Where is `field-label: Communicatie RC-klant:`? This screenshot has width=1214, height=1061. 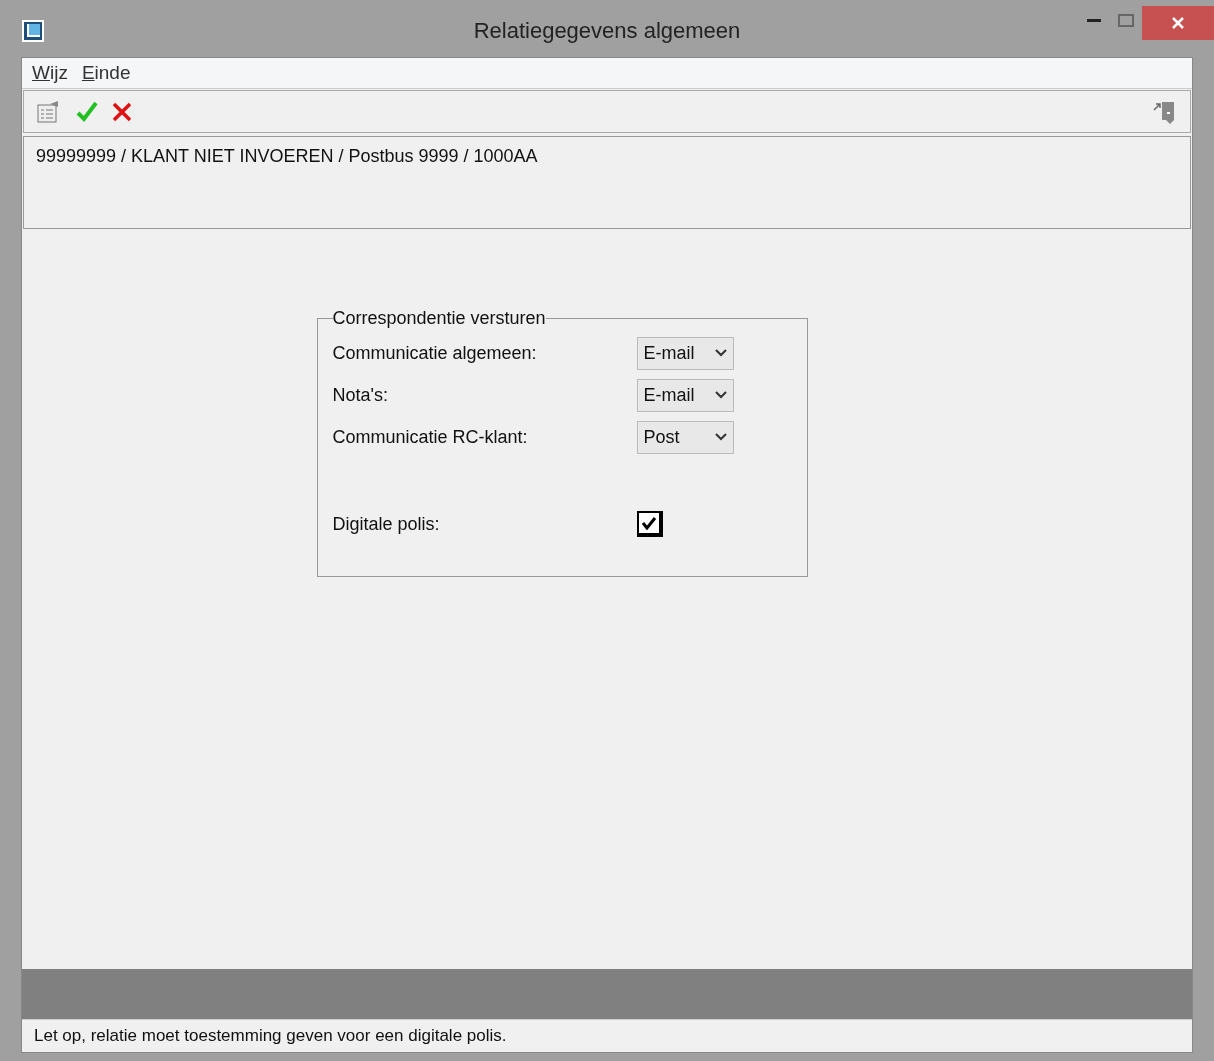 field-label: Communicatie RC-klant: is located at coordinates (430, 437).